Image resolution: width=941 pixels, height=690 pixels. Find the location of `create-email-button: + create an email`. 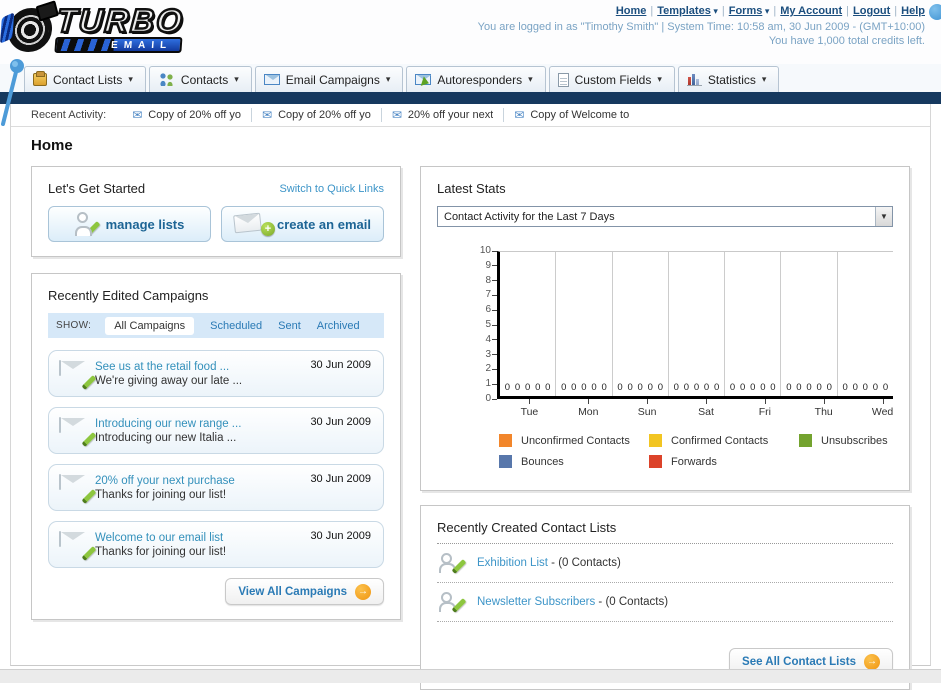

create-email-button: + create an email is located at coordinates (302, 224).